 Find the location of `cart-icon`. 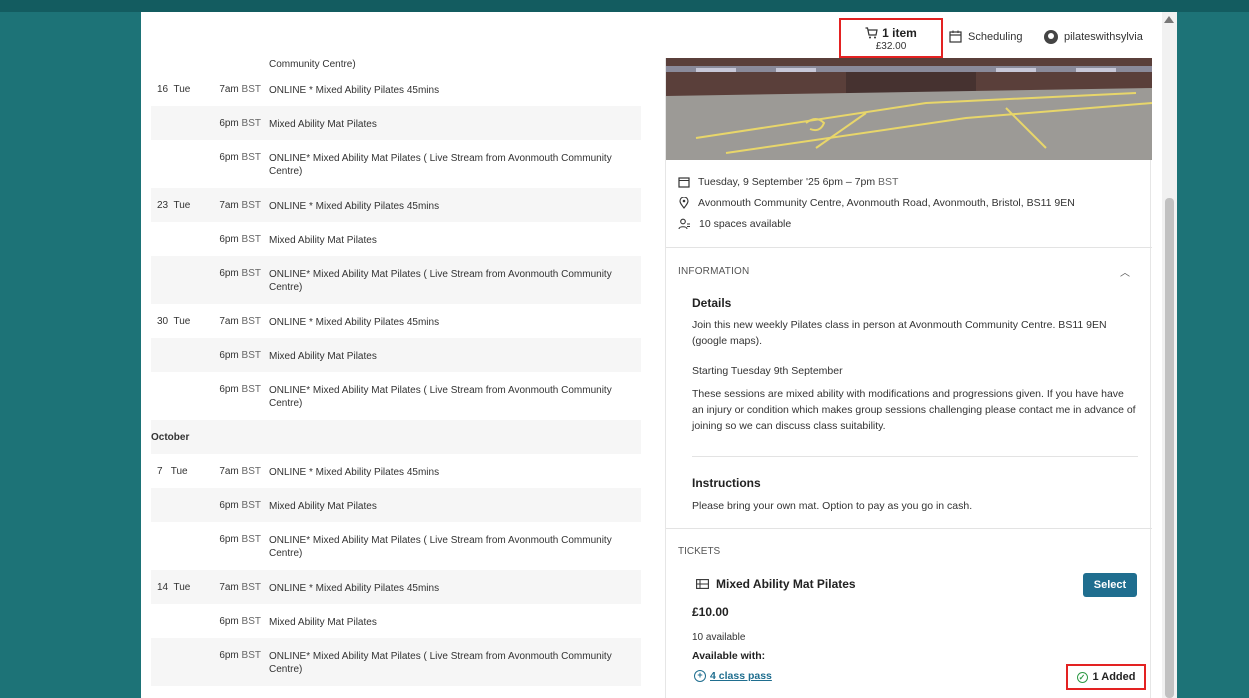

cart-icon is located at coordinates (871, 33).